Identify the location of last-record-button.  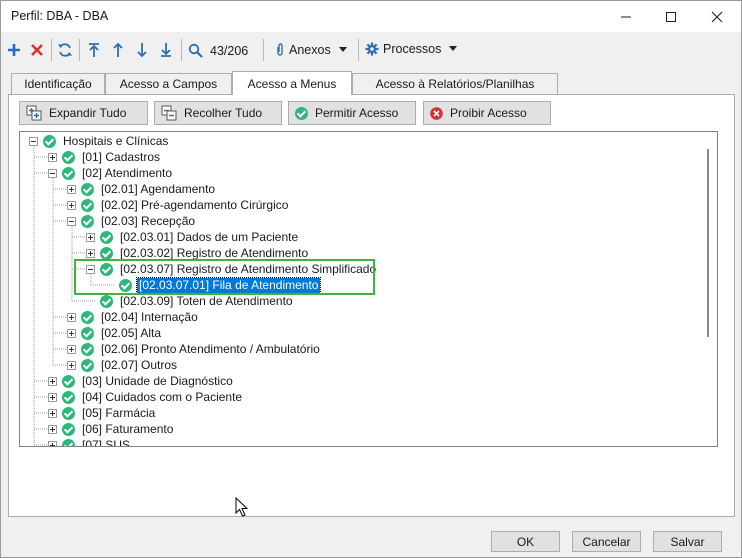
(166, 50).